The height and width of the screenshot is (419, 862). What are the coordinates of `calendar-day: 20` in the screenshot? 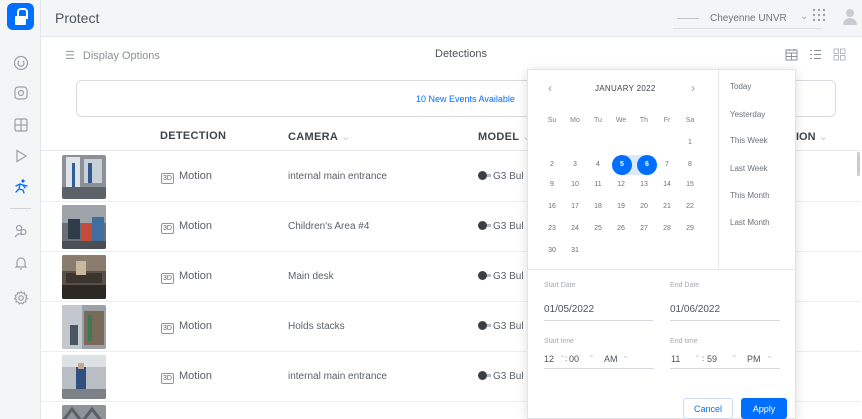 It's located at (644, 207).